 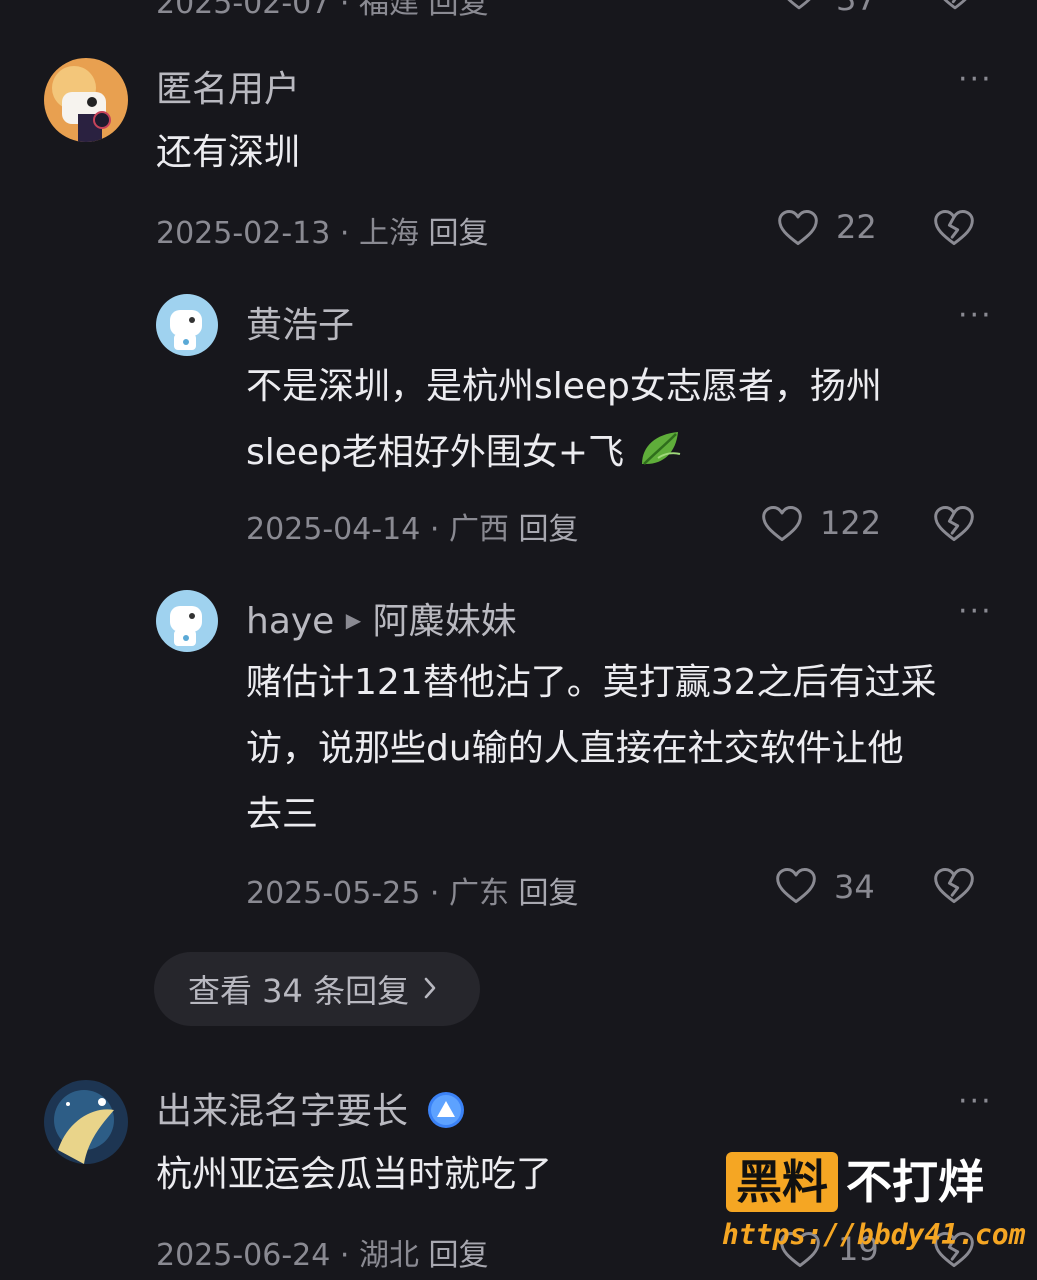 What do you see at coordinates (854, 887) in the screenshot?
I see `like-count: 34` at bounding box center [854, 887].